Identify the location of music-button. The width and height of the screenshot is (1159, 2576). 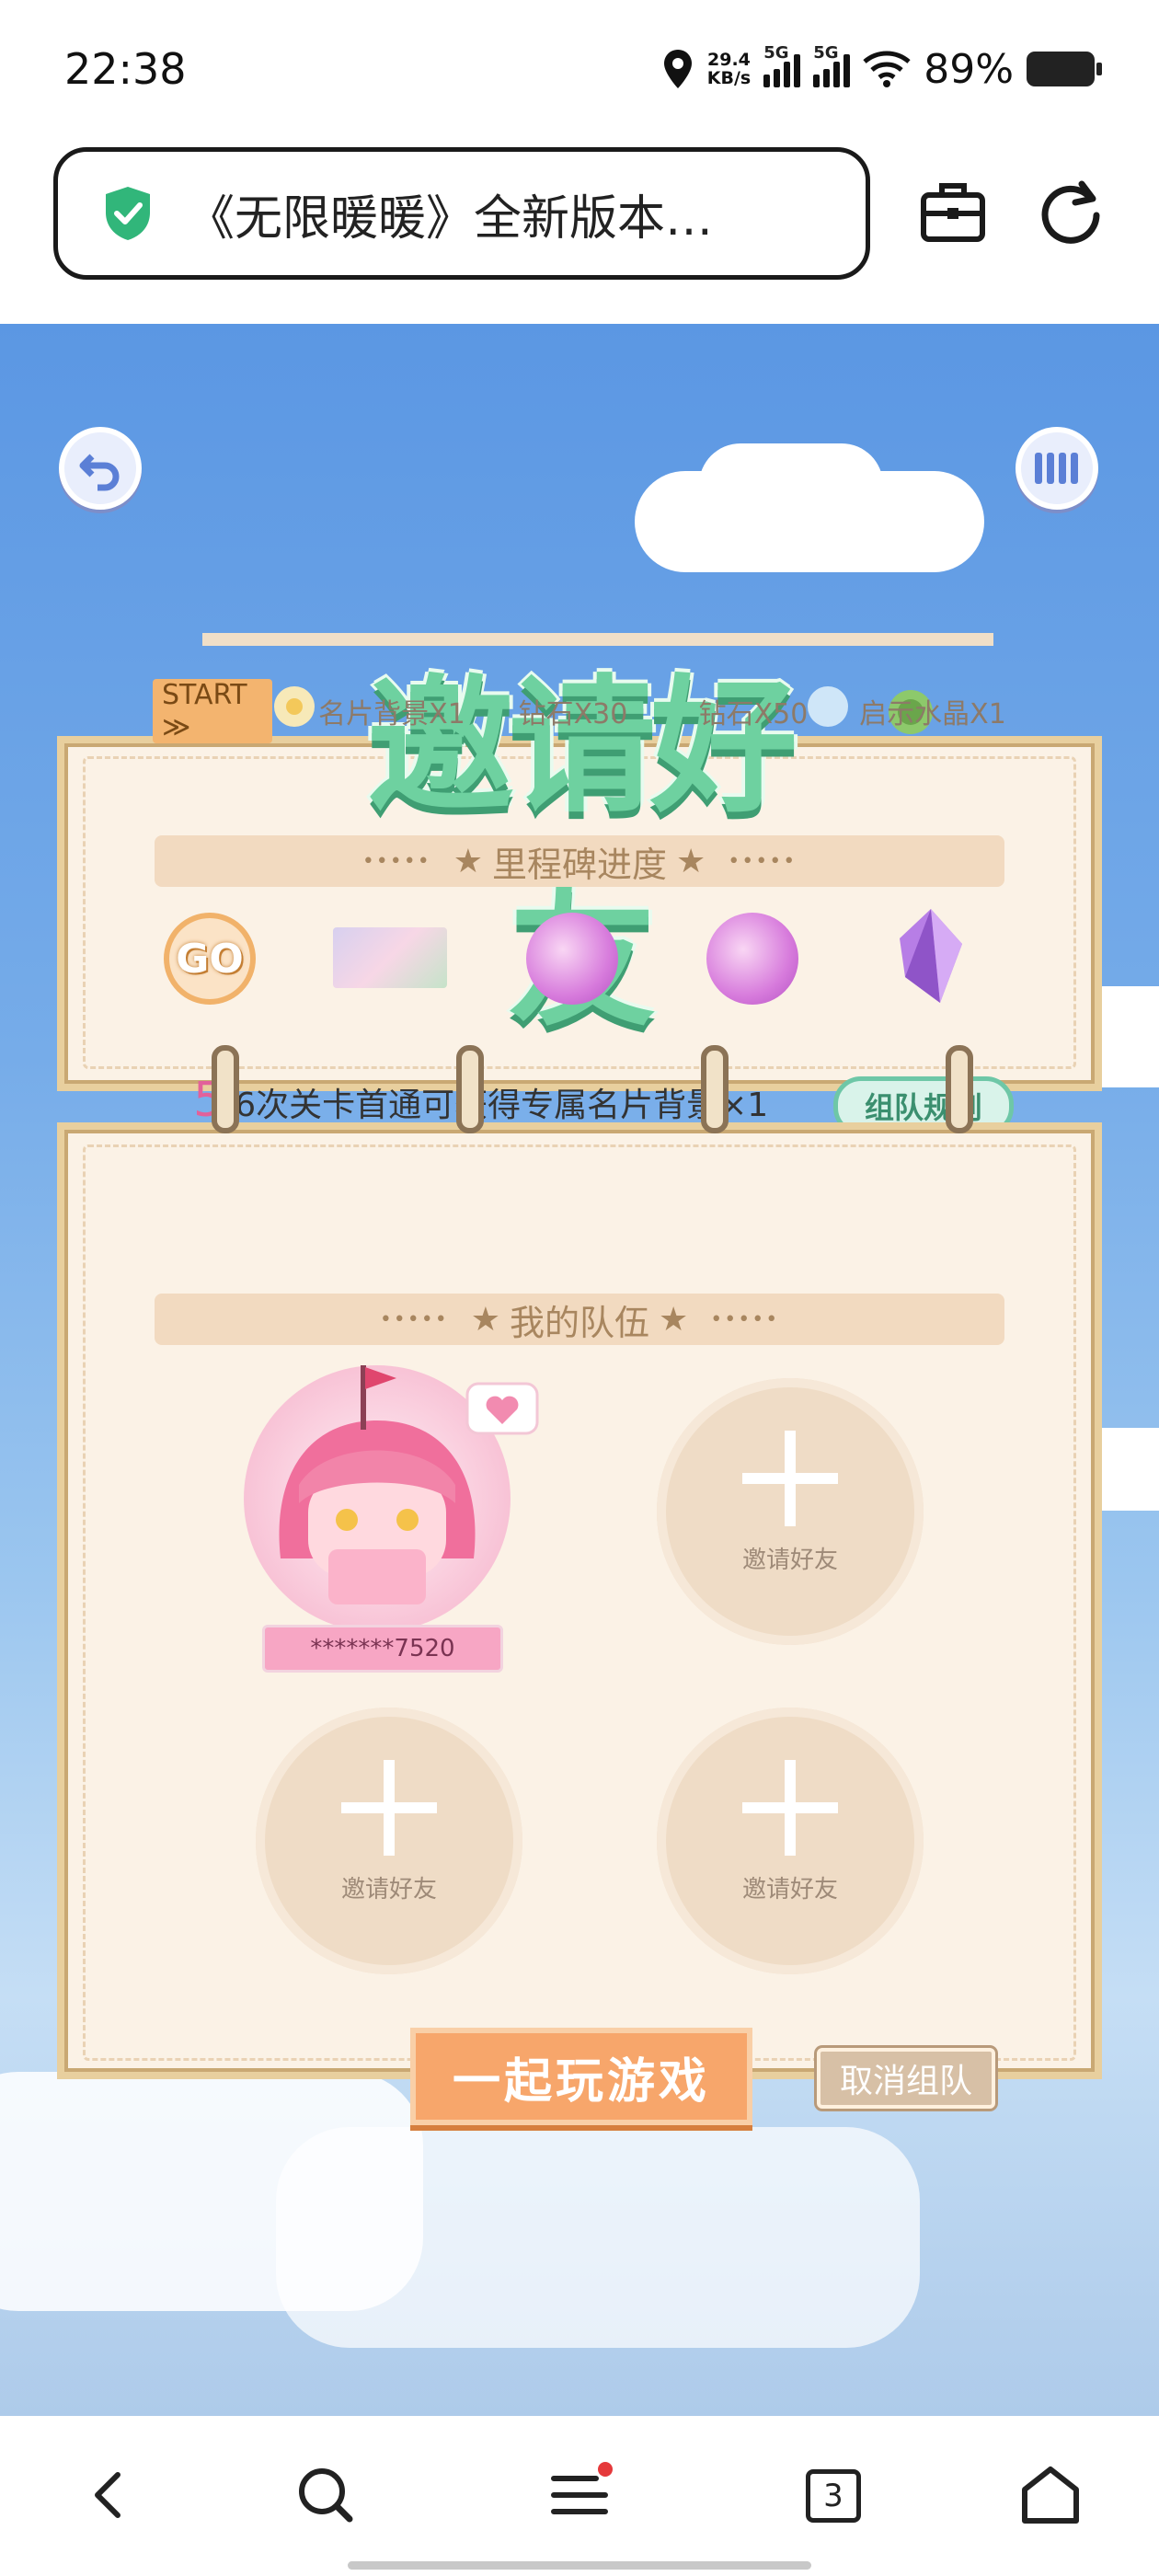
(1057, 468).